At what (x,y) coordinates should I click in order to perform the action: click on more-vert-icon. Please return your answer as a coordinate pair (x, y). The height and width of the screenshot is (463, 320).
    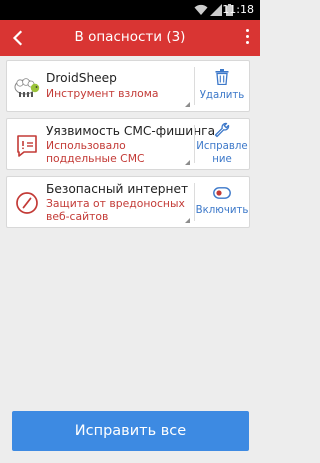
    Looking at the image, I should click on (247, 36).